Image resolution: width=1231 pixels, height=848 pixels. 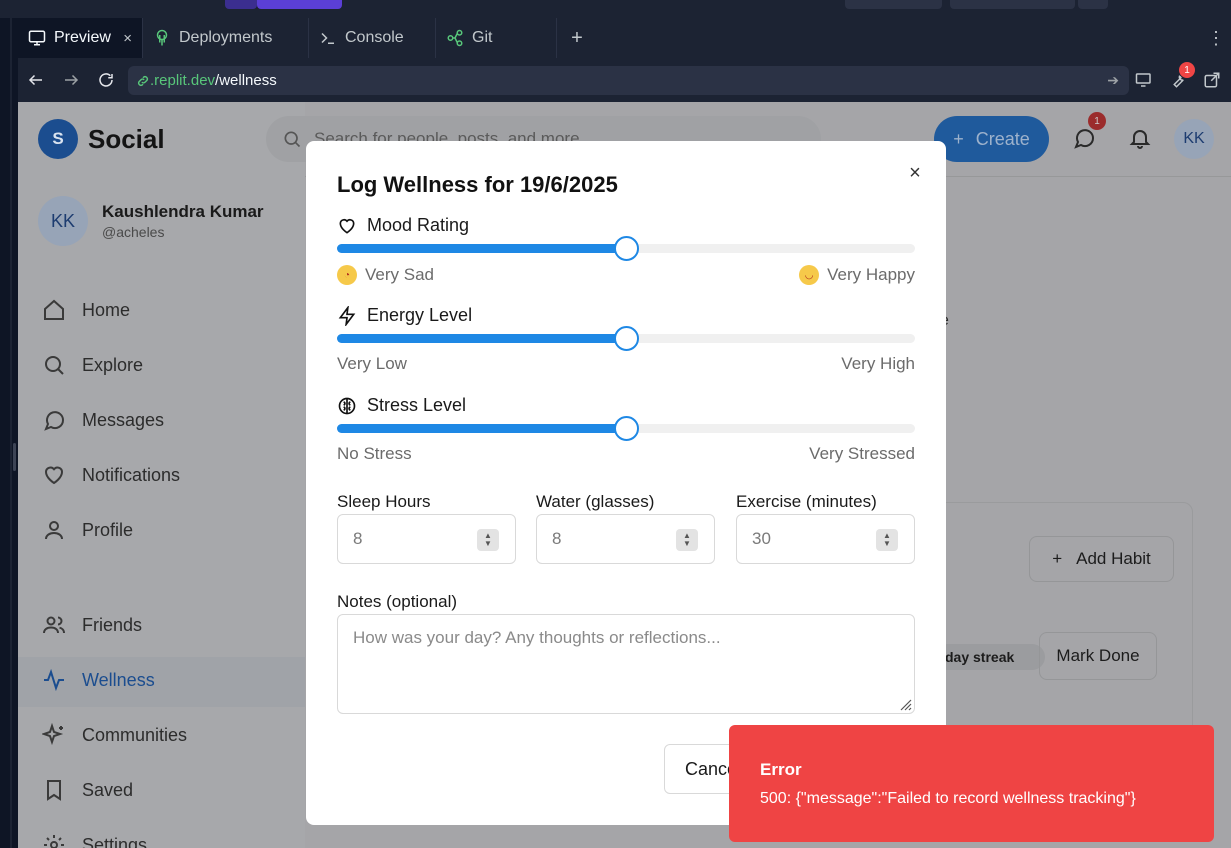 I want to click on monitor-icon, so click(x=37, y=38).